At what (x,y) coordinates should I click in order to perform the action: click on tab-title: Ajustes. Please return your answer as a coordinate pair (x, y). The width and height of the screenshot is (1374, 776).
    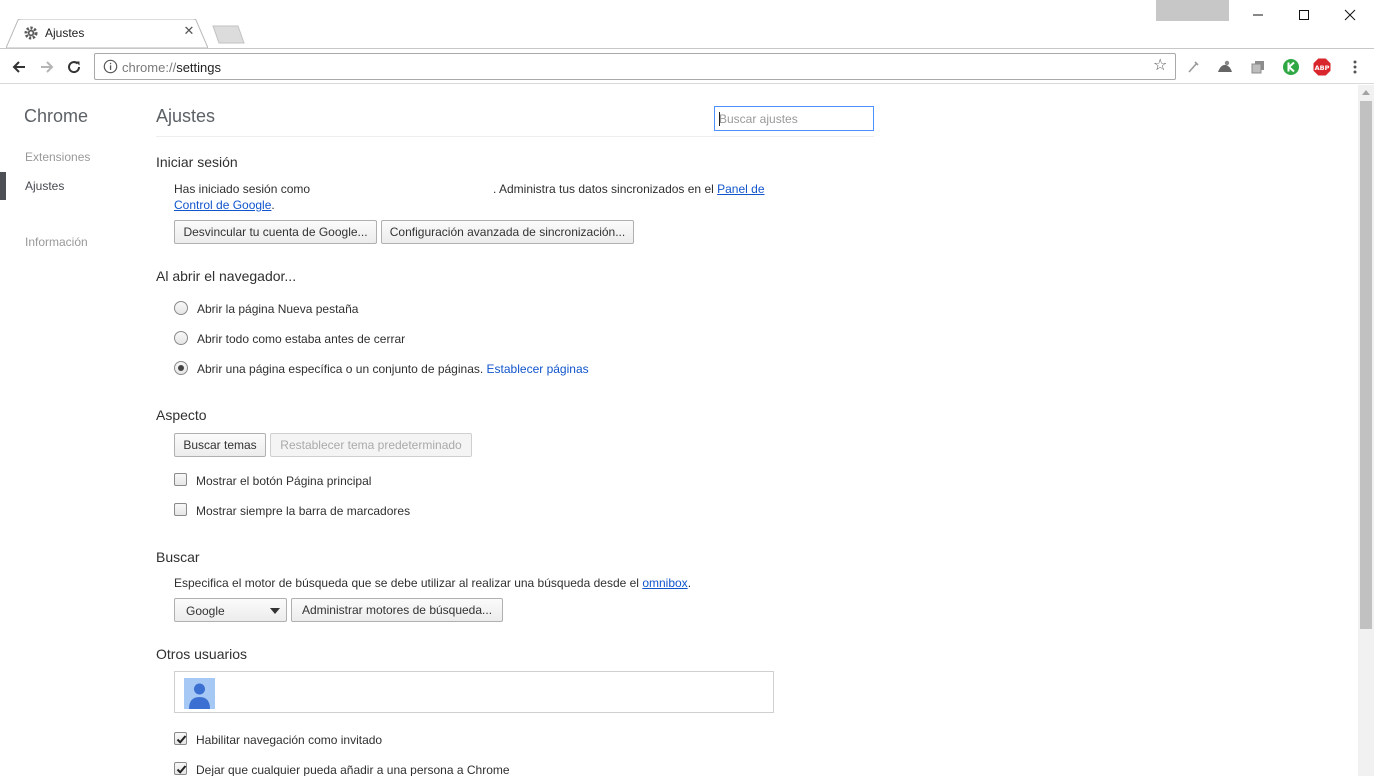
    Looking at the image, I should click on (65, 33).